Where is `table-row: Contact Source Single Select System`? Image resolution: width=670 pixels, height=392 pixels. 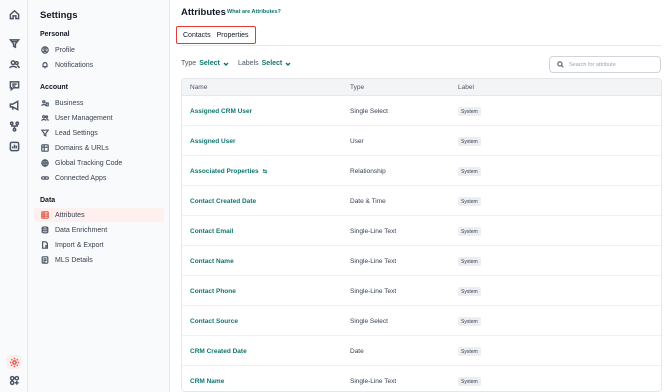 table-row: Contact Source Single Select System is located at coordinates (421, 321).